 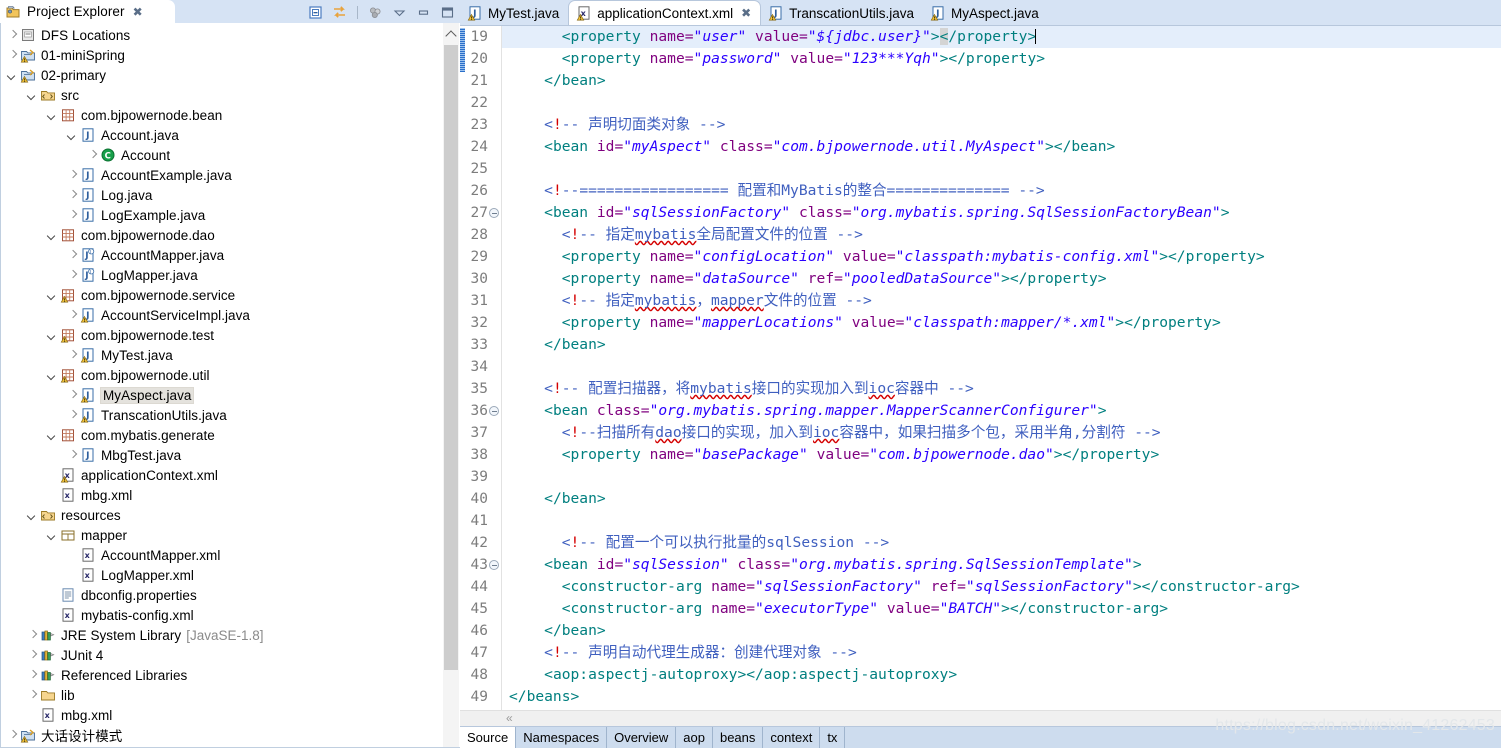 What do you see at coordinates (488, 737) in the screenshot?
I see `page-tab-source: Source` at bounding box center [488, 737].